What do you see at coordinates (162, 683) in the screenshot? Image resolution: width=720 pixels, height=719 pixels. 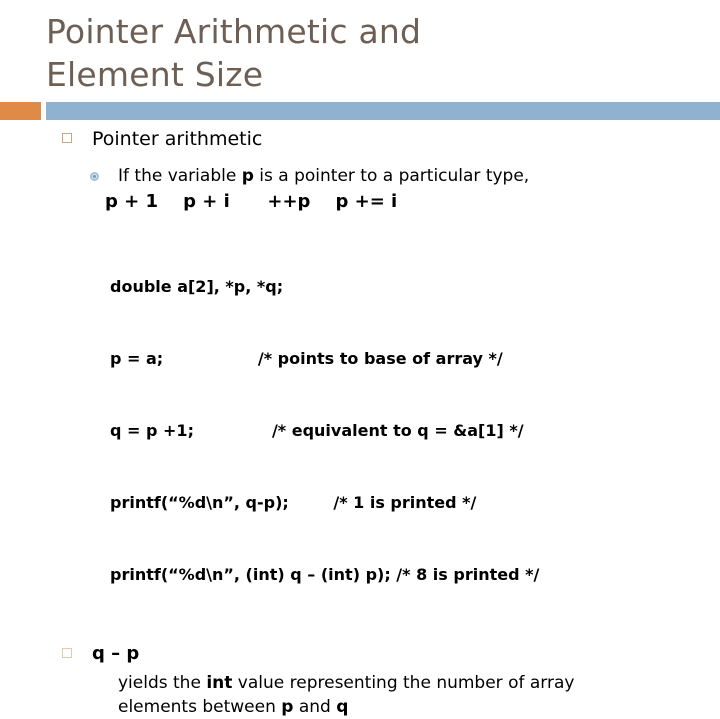 I see `bullet-level2-yields-pre: yields the` at bounding box center [162, 683].